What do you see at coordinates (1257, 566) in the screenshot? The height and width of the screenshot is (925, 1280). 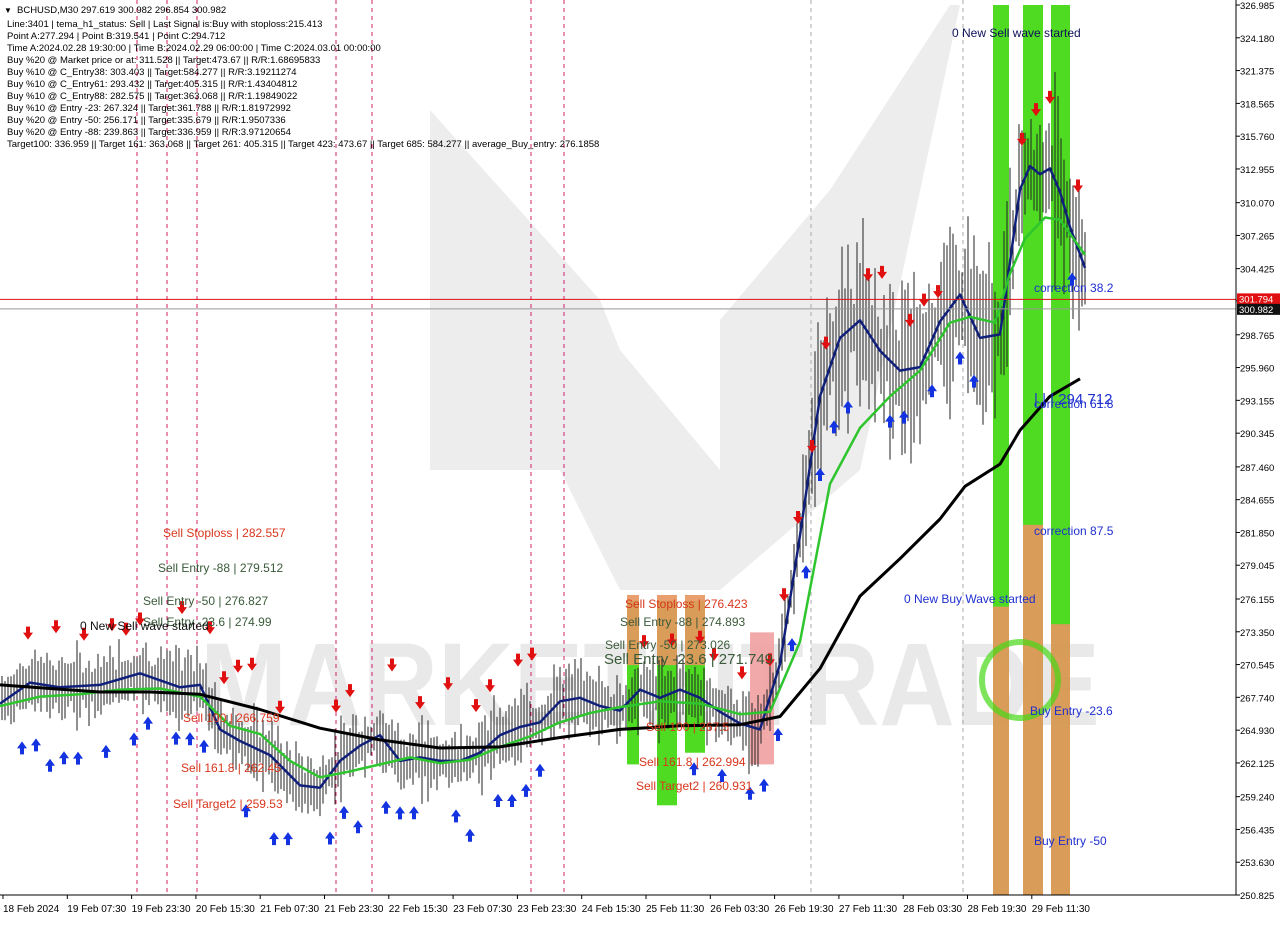 I see `y-tick-label: 279.045` at bounding box center [1257, 566].